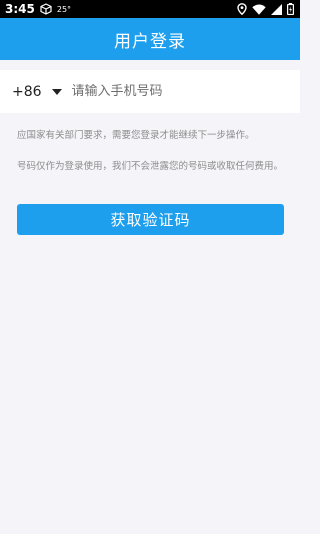 This screenshot has width=320, height=534. What do you see at coordinates (136, 135) in the screenshot?
I see `login-requirement-notice: 应国家有关部门要求，需要您登录才能继续下一步操作。` at bounding box center [136, 135].